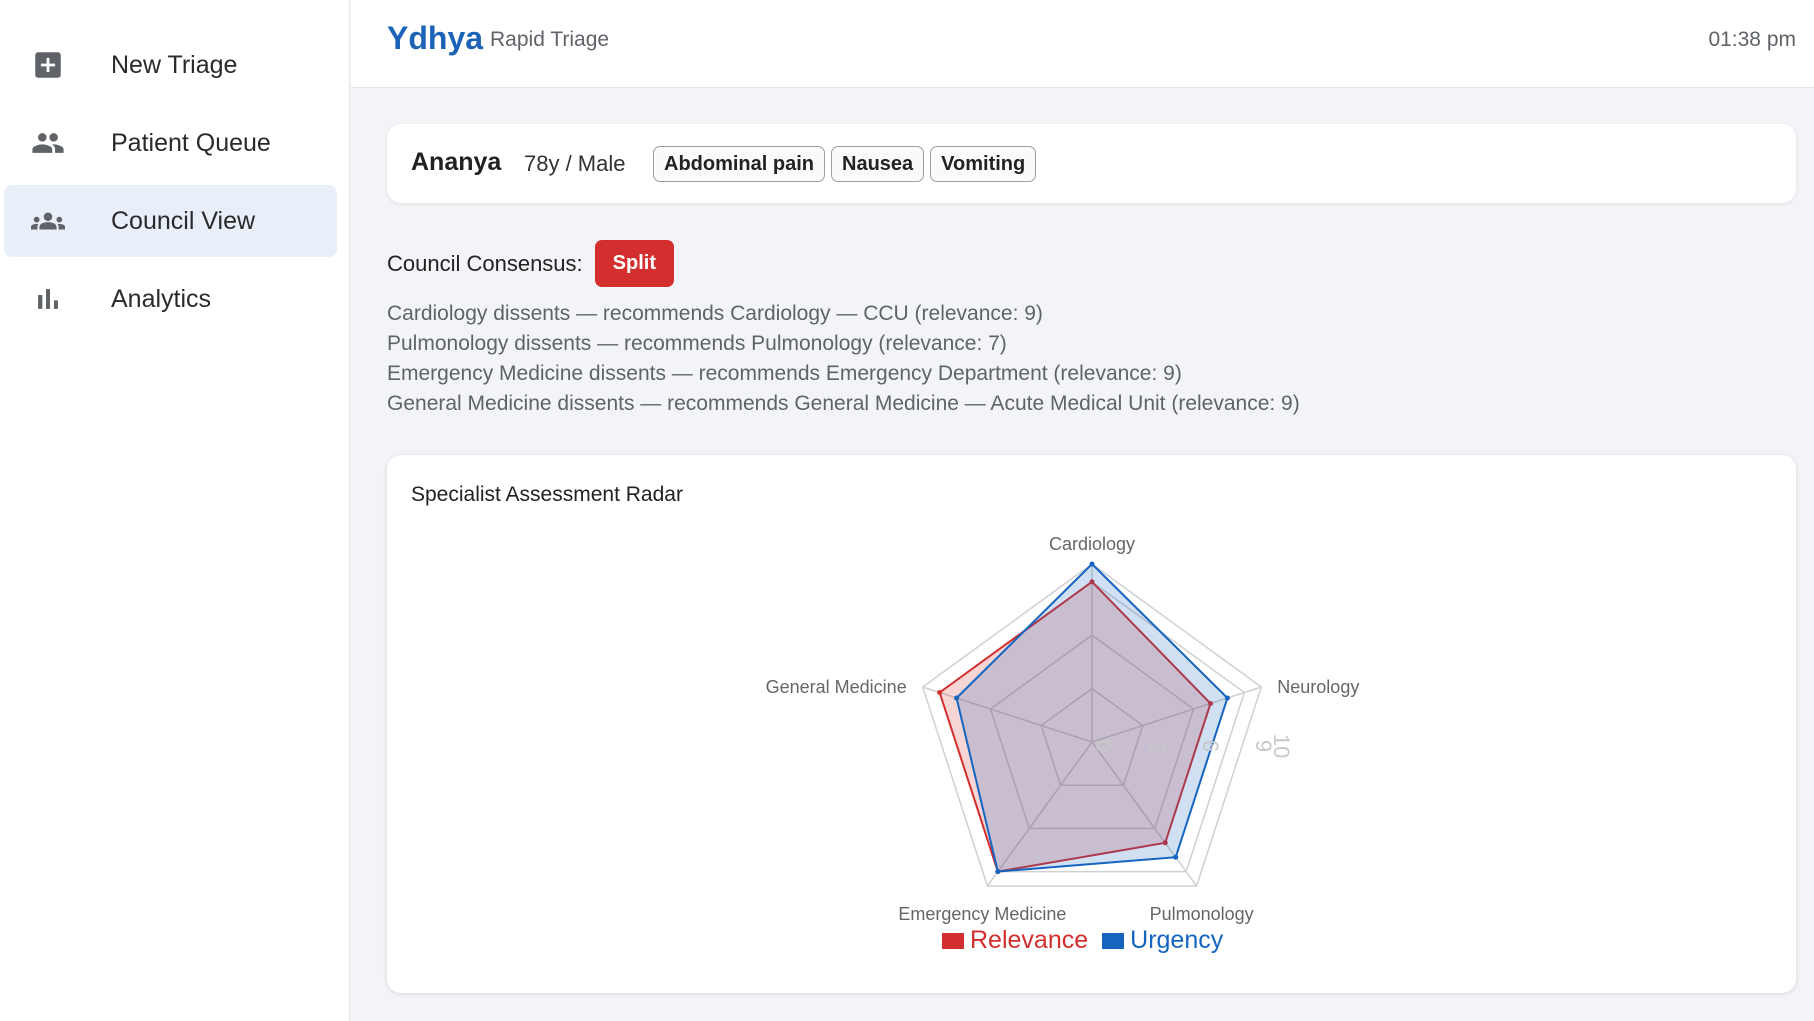 The height and width of the screenshot is (1021, 1814). Describe the element at coordinates (1082, 44) in the screenshot. I see `top-bar: Ydhya Rapid Triage 01:38 pm` at that location.